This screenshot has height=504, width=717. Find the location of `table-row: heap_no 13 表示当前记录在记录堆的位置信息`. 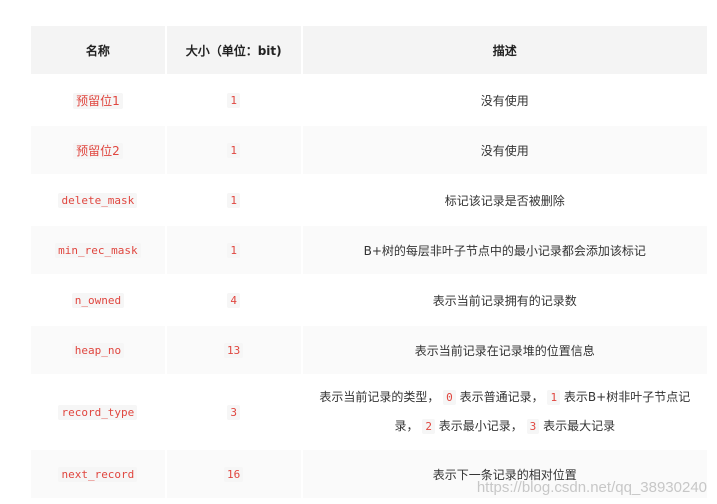

table-row: heap_no 13 表示当前记录在记录堆的位置信息 is located at coordinates (369, 350).